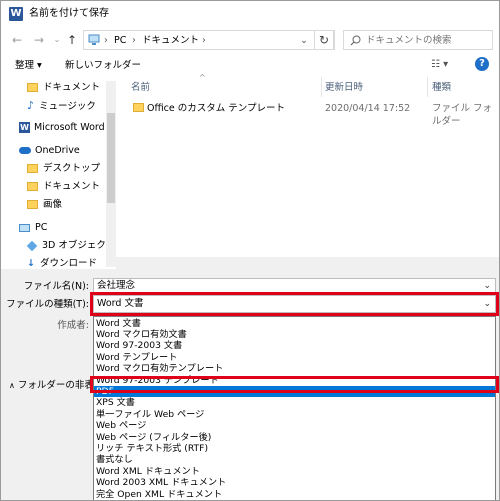 The width and height of the screenshot is (500, 501). What do you see at coordinates (57, 40) in the screenshot?
I see `recent-chevron-icon: ⌄` at bounding box center [57, 40].